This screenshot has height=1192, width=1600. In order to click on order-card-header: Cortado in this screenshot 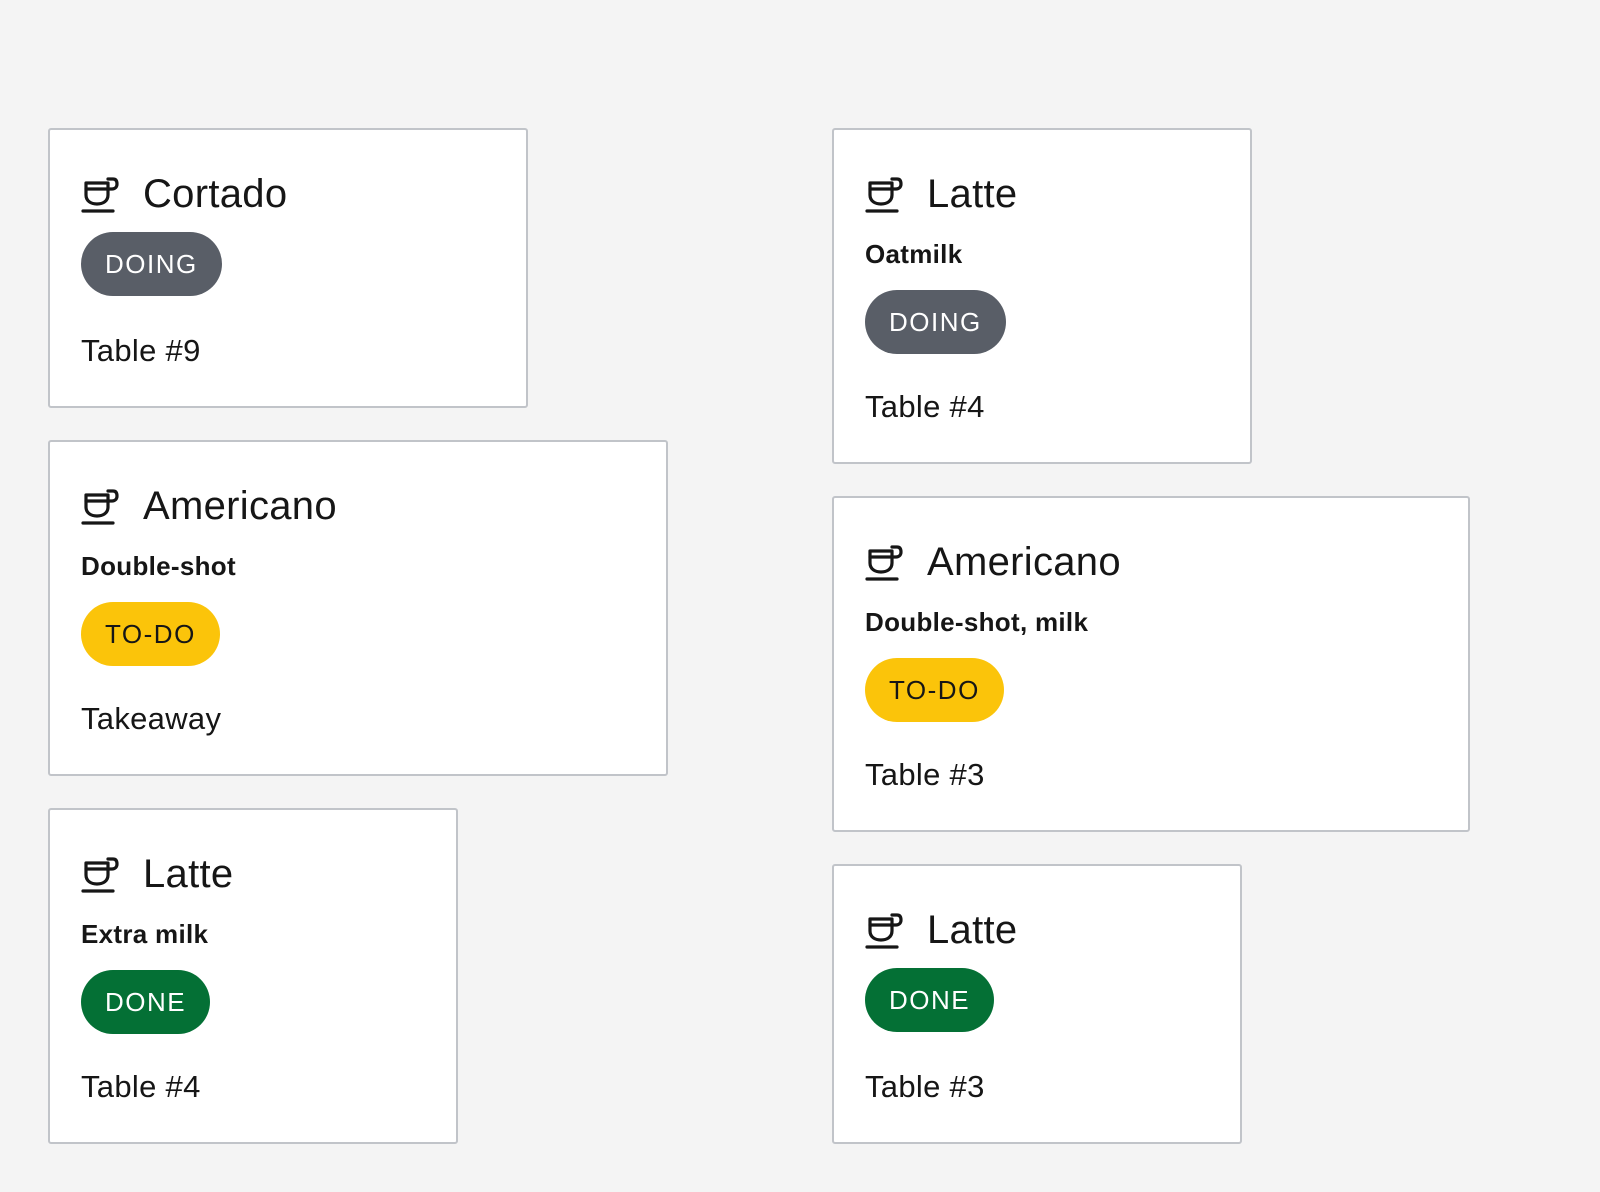, I will do `click(184, 194)`.